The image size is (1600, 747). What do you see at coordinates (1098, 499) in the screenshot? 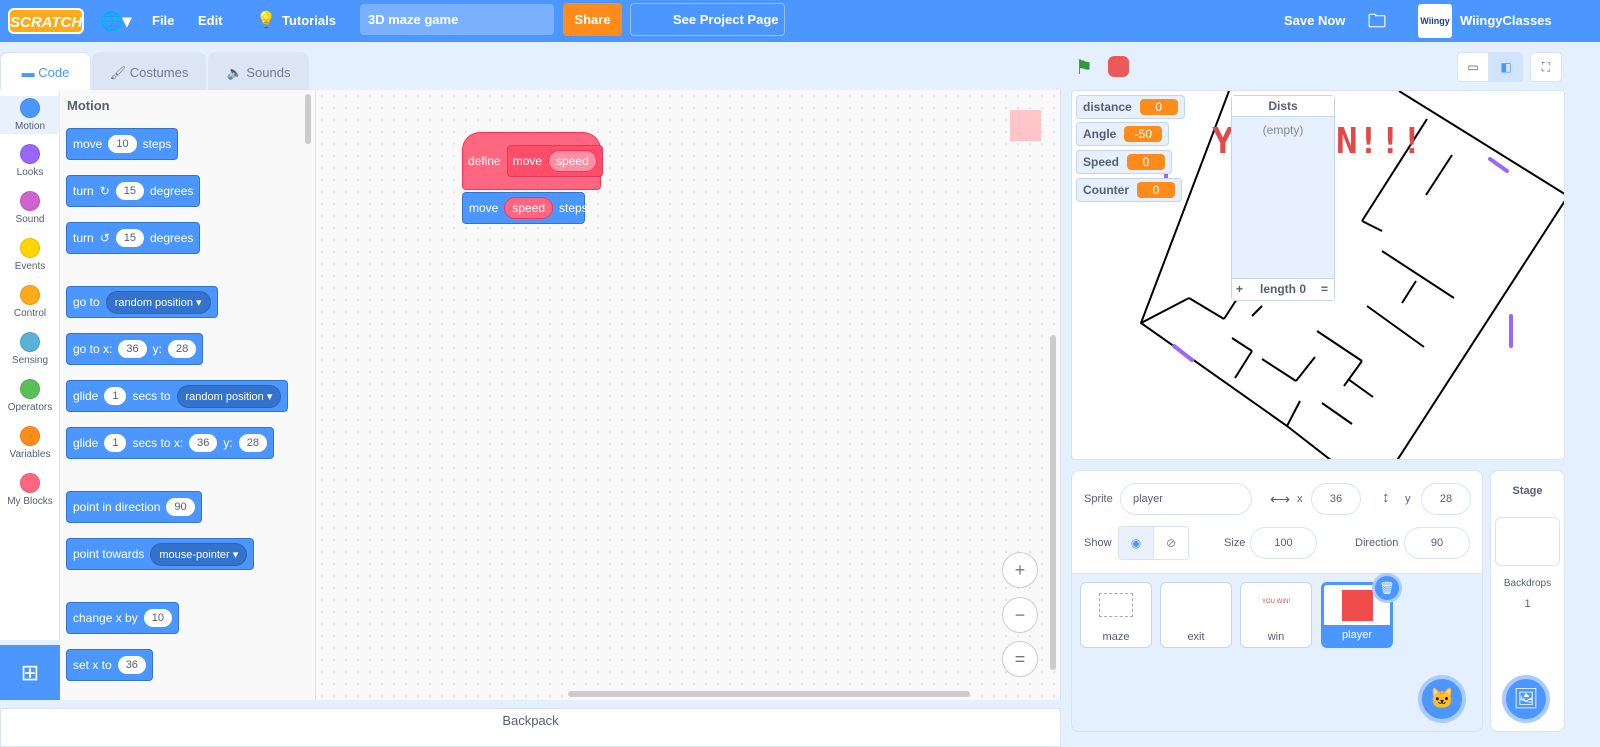
I see `sprite-label: Sprite` at bounding box center [1098, 499].